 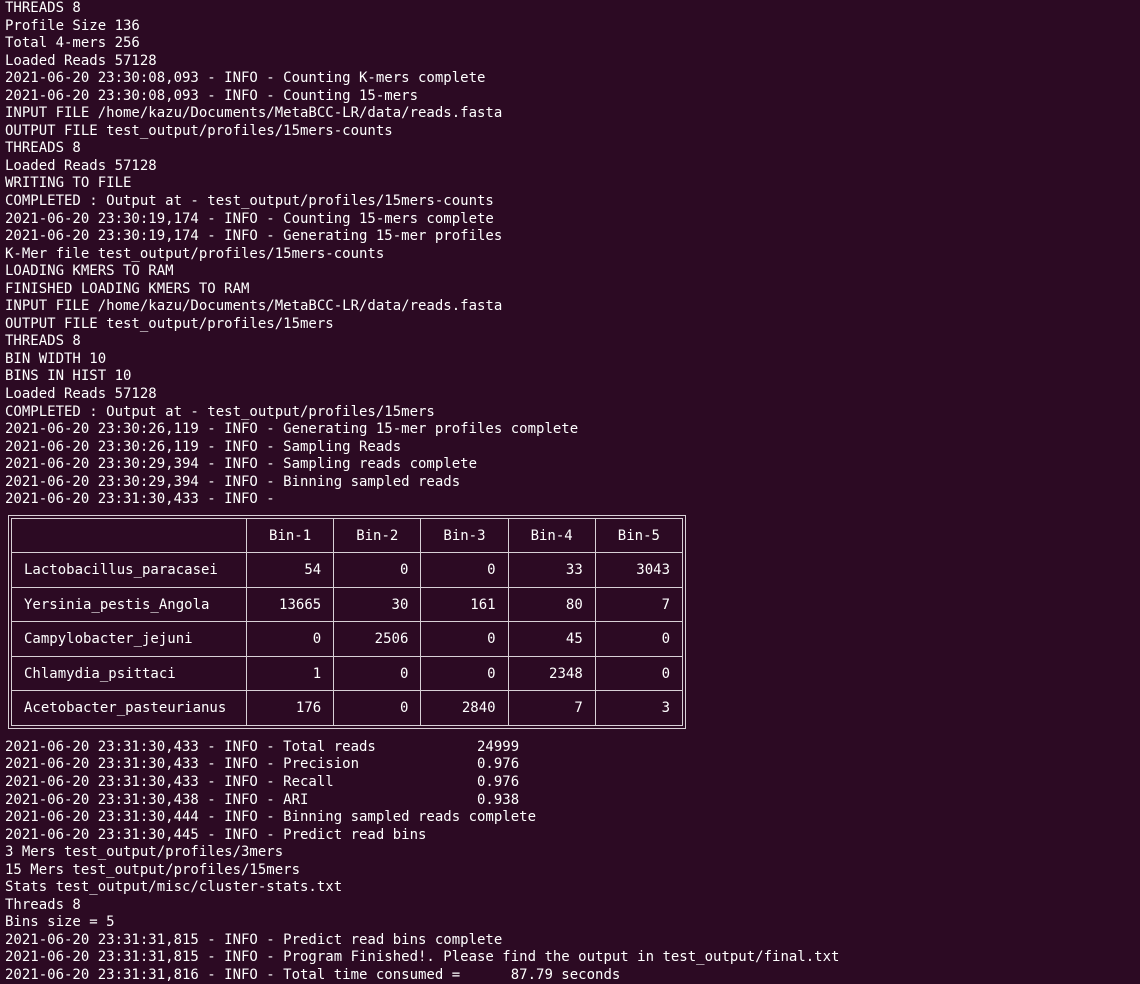 I want to click on count-cell: 176, so click(x=290, y=708).